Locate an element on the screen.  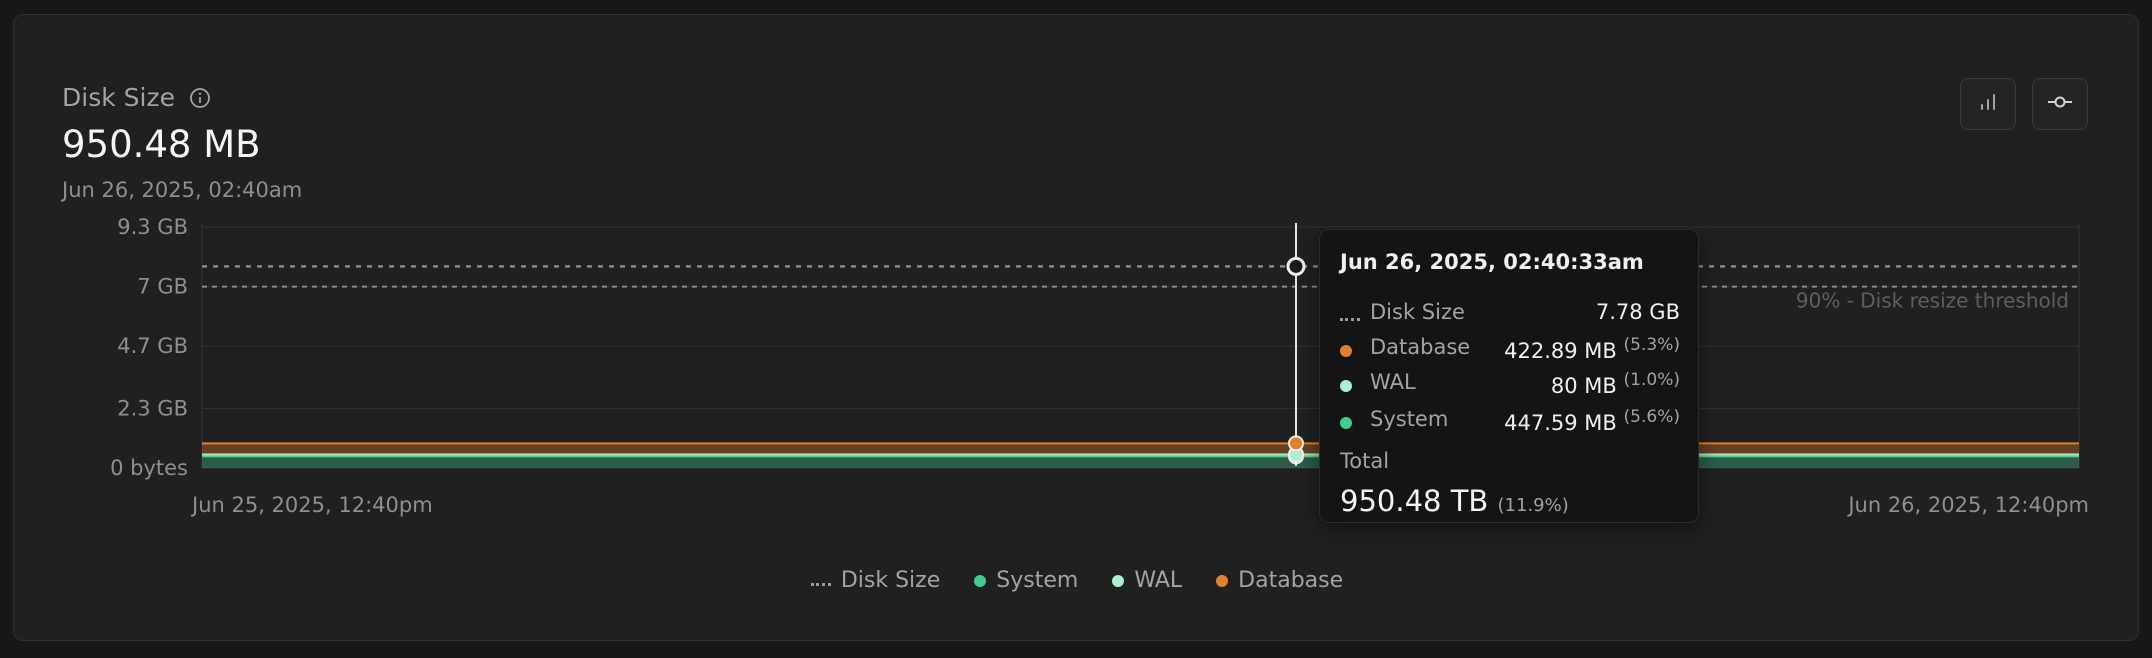
legend-label: System is located at coordinates (1037, 580).